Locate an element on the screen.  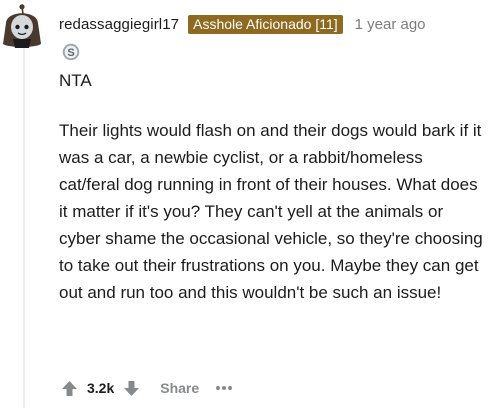
user-flair: Asshole Aficionado [11] is located at coordinates (265, 24).